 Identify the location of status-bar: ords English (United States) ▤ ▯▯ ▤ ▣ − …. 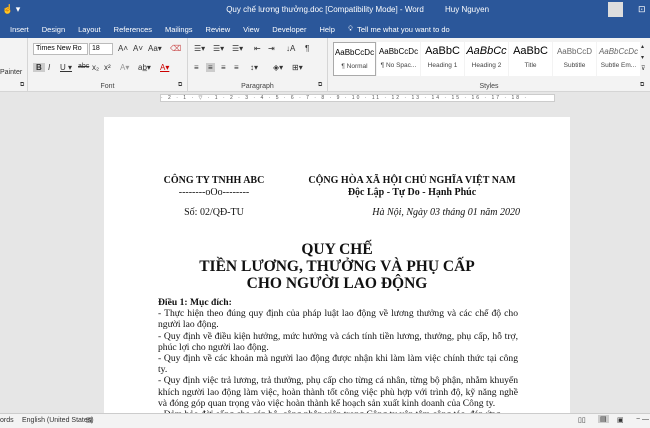
(325, 420).